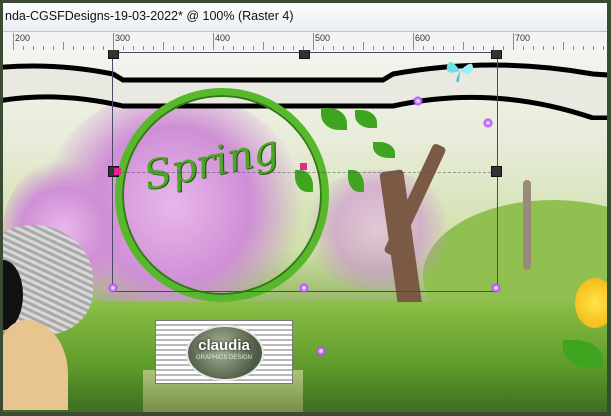 This screenshot has width=611, height=416. I want to click on tree-trunk, so click(527, 225).